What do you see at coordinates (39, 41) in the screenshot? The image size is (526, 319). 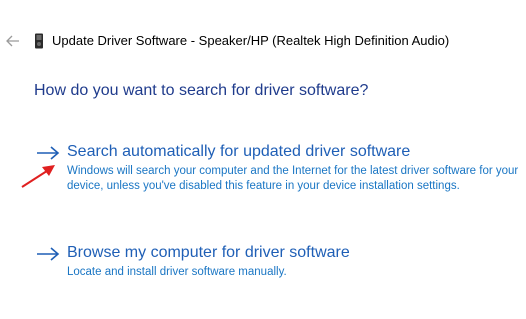 I see `speaker-device-icon` at bounding box center [39, 41].